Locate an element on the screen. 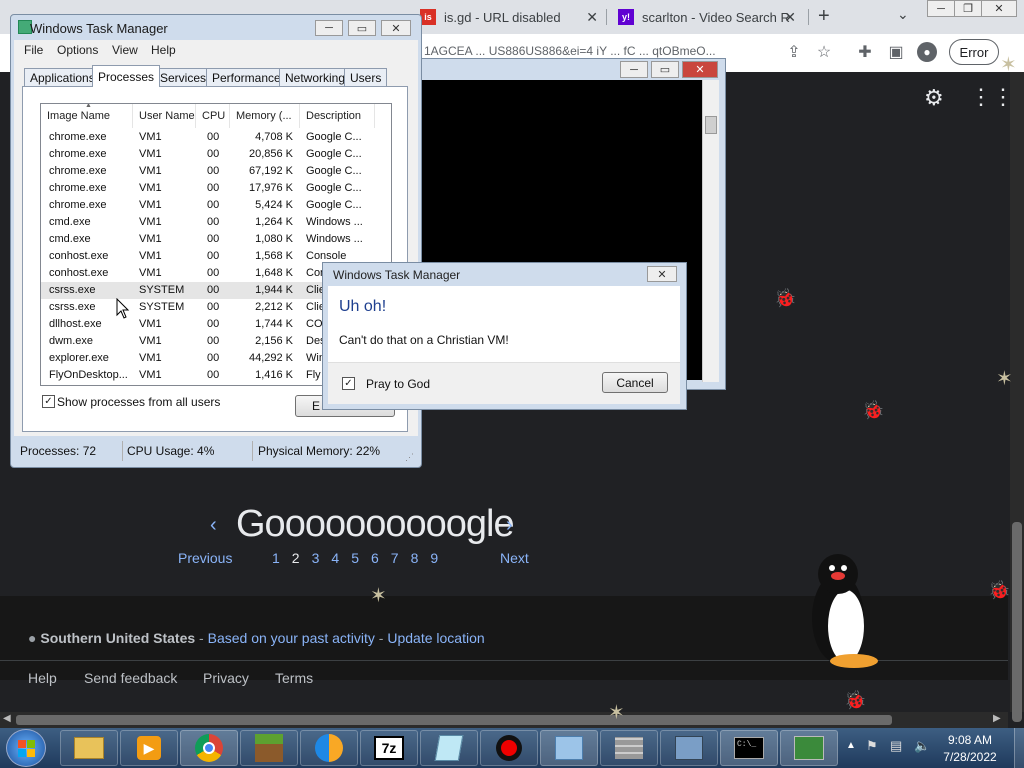 This screenshot has width=1024, height=768. chrome-taskbar-button is located at coordinates (209, 748).